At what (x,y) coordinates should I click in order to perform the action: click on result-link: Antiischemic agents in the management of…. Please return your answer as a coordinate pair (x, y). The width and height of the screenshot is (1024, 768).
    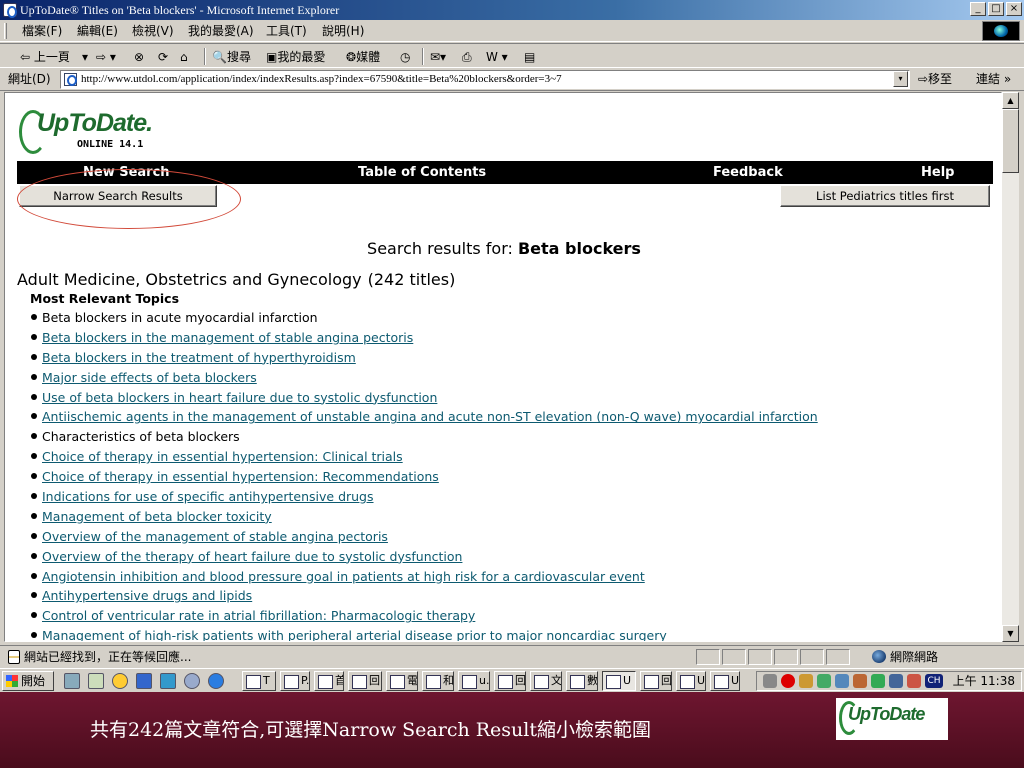
    Looking at the image, I should click on (430, 416).